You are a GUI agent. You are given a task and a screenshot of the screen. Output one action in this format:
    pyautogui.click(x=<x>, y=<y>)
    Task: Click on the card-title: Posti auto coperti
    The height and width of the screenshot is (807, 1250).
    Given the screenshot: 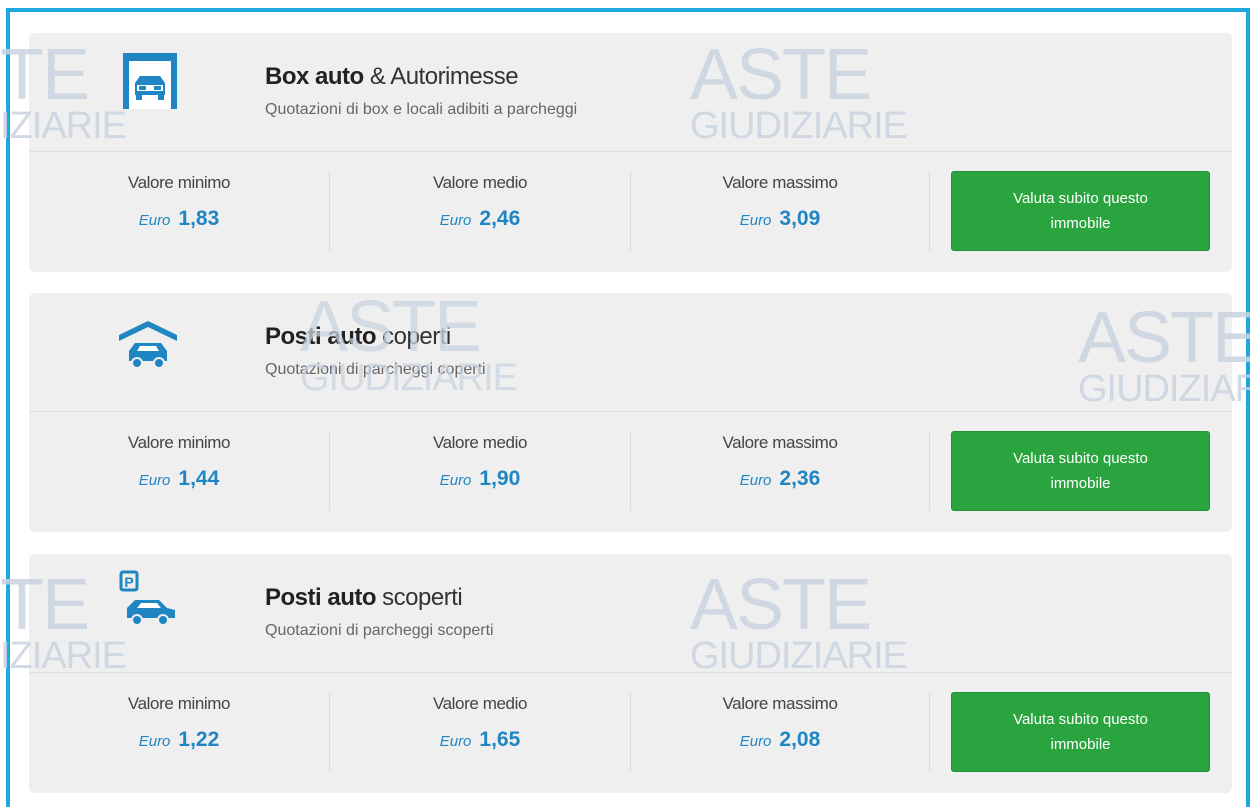 What is the action you would take?
    pyautogui.click(x=358, y=337)
    